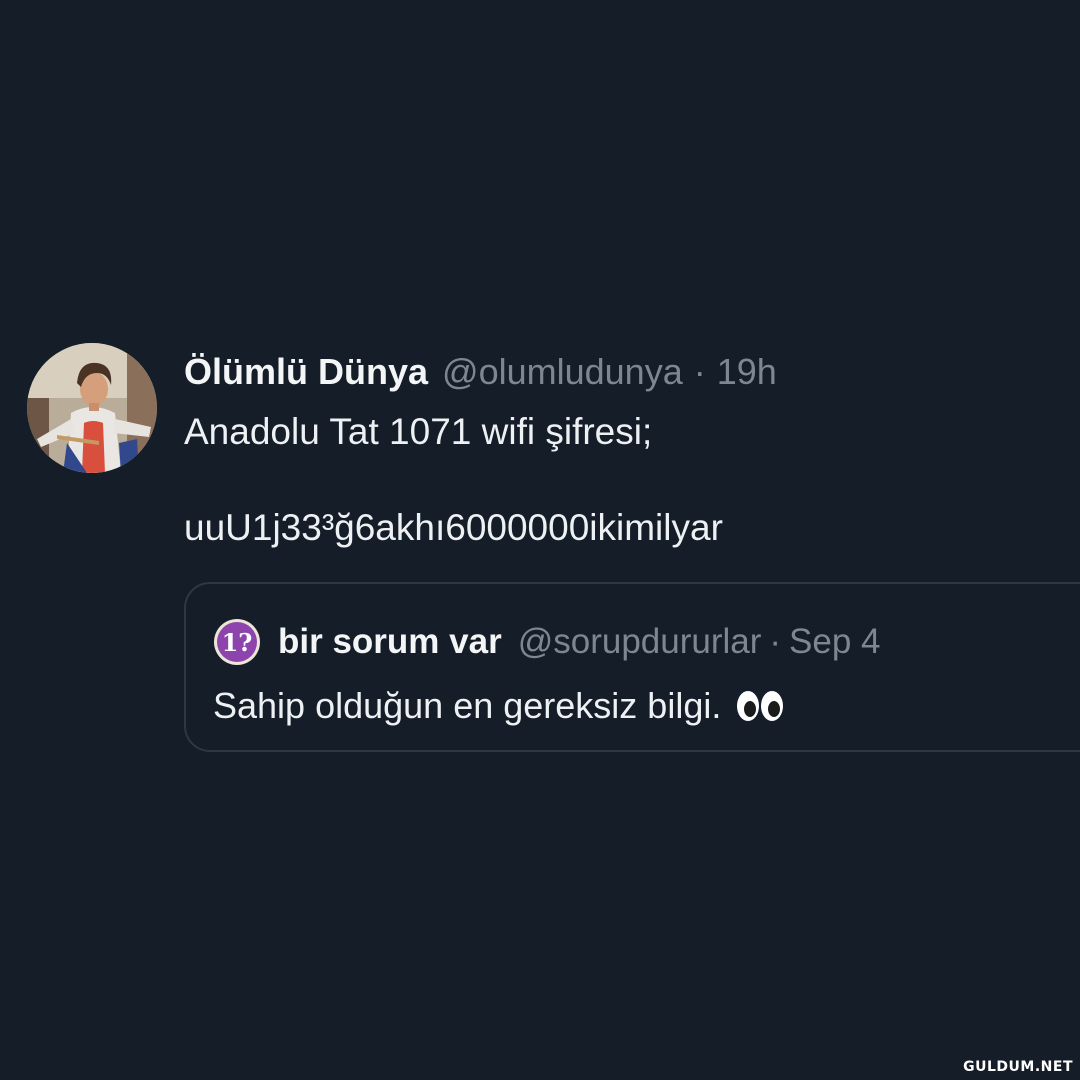  I want to click on quoted-tweet-header: 1? bir sorum var @sorupdururlar · Sep 4, so click(547, 642).